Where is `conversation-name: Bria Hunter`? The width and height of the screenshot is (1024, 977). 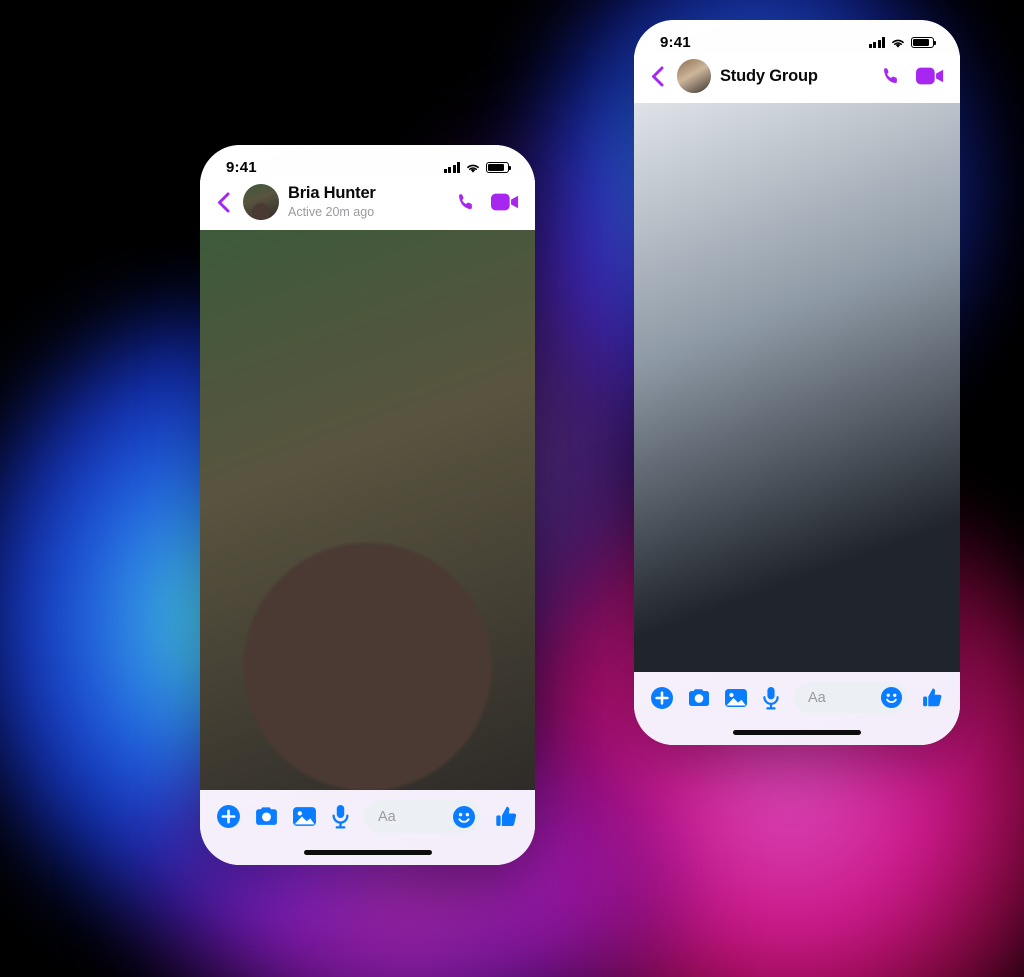
conversation-name: Bria Hunter is located at coordinates (332, 193).